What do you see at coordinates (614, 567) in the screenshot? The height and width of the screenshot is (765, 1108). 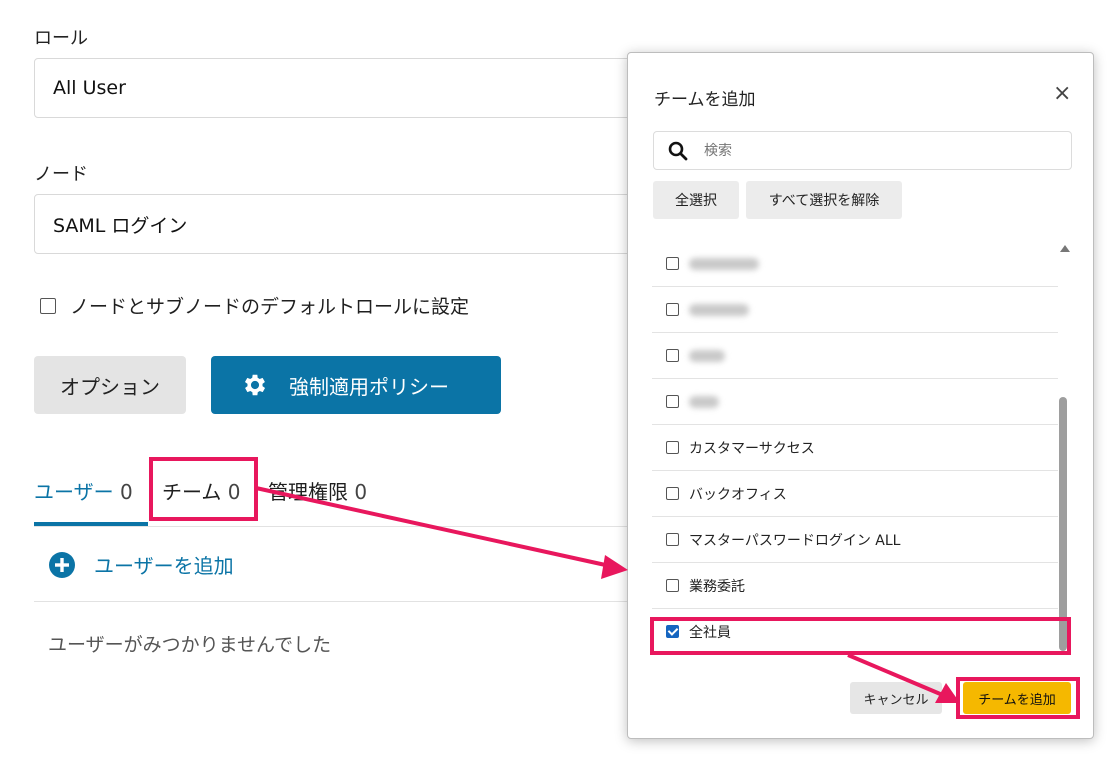 I see `arrow-head-tab-to-modal` at bounding box center [614, 567].